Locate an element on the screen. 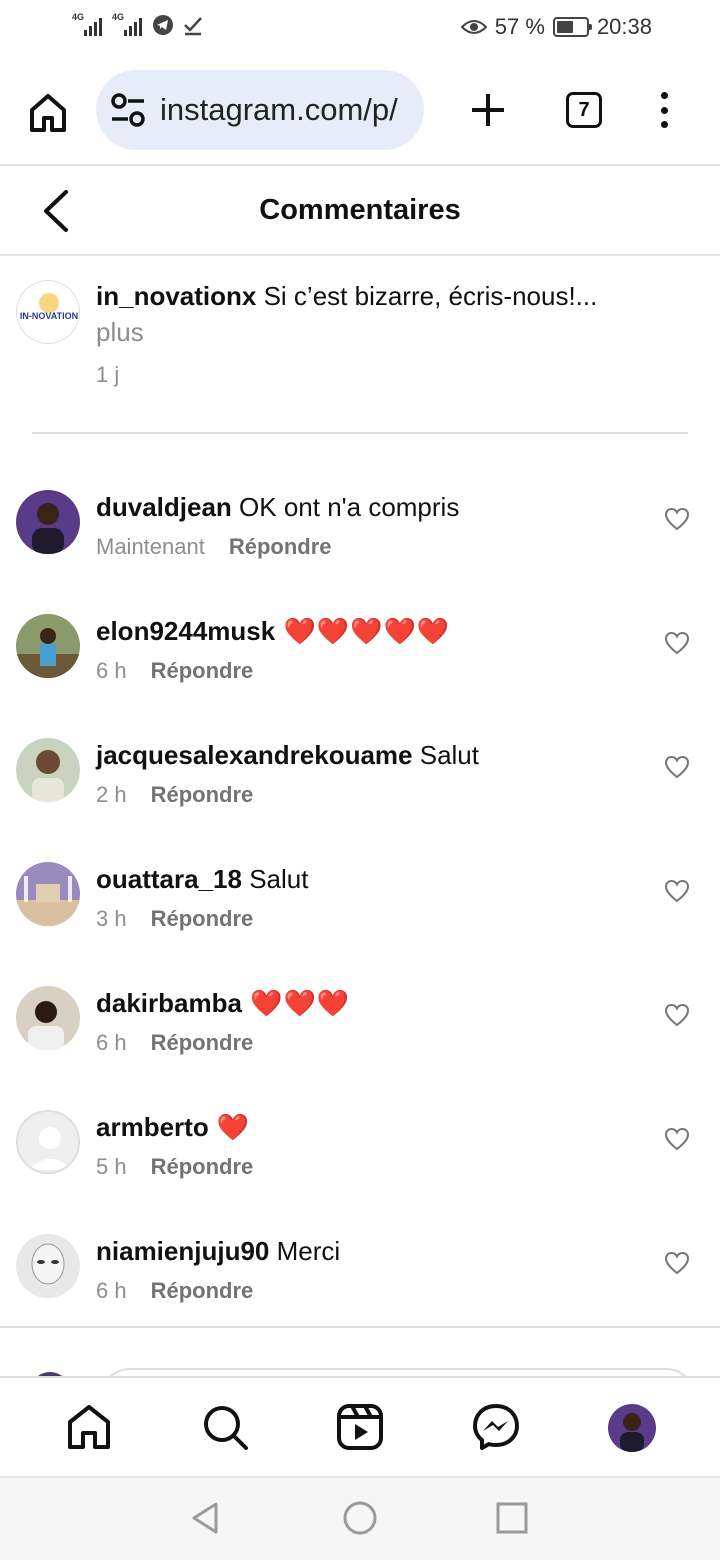 The width and height of the screenshot is (720, 1560). comment-line: armberto ❤️ is located at coordinates (174, 1127).